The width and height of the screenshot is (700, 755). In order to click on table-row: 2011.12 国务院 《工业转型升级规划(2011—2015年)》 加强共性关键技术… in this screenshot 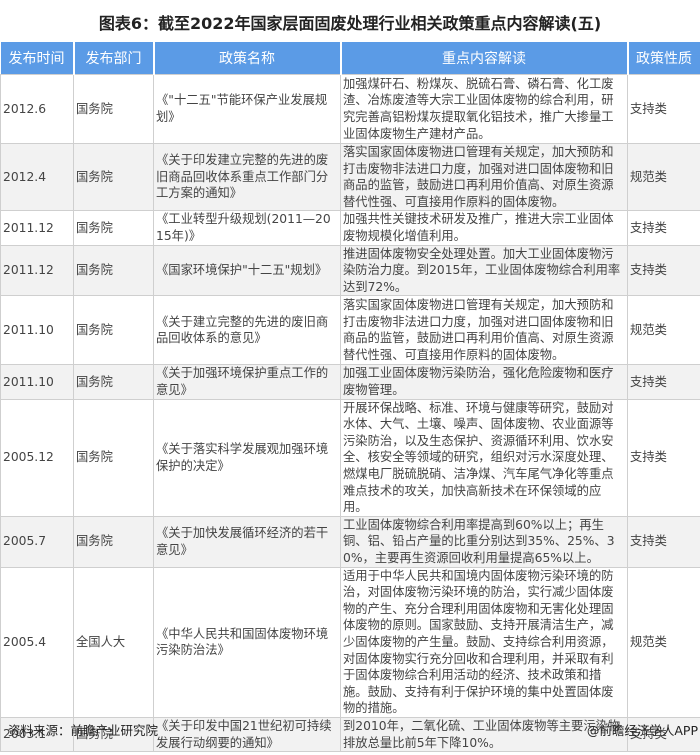, I will do `click(350, 228)`.